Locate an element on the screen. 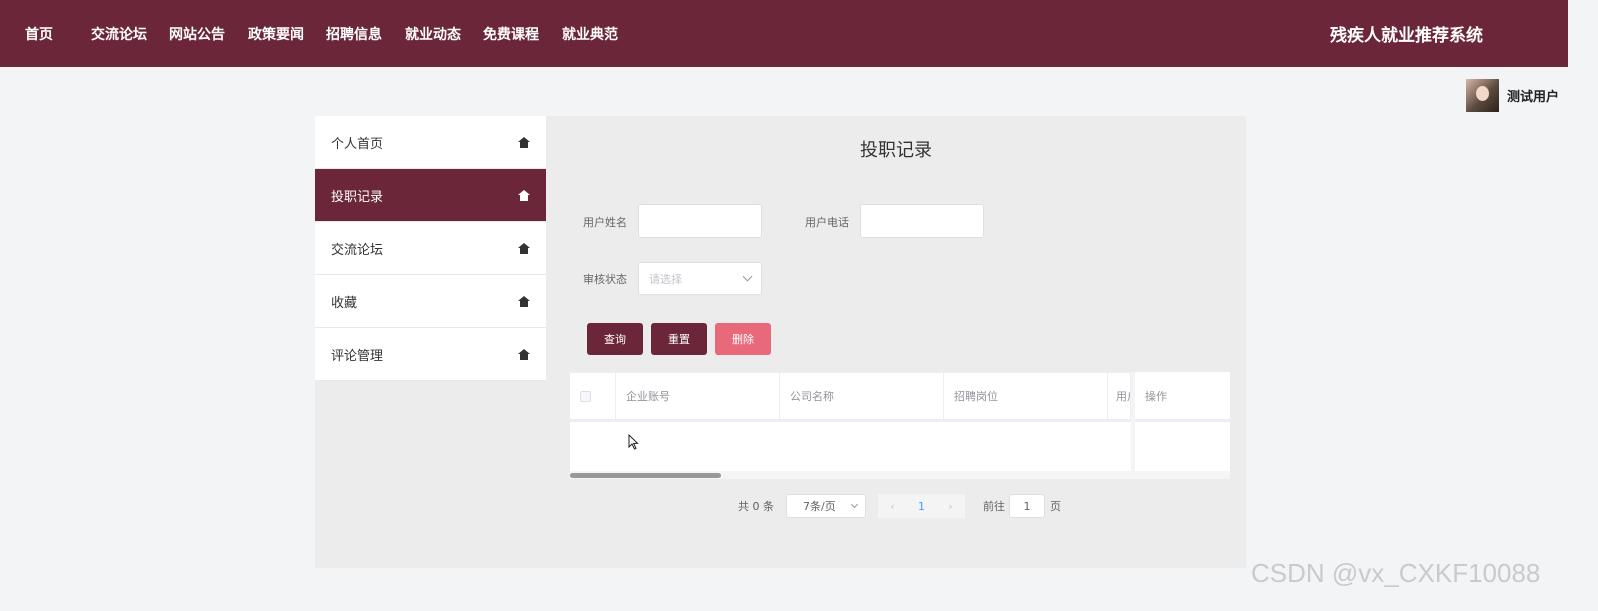  page-size-value: 7条/页 is located at coordinates (819, 506).